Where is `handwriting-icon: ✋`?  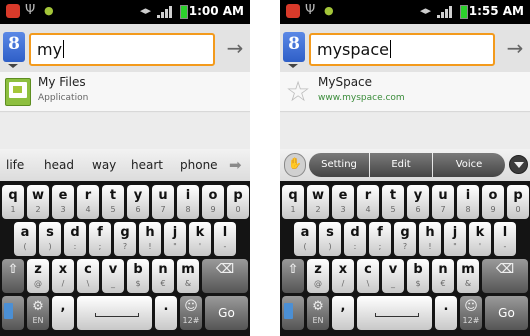 handwriting-icon: ✋ is located at coordinates (295, 165).